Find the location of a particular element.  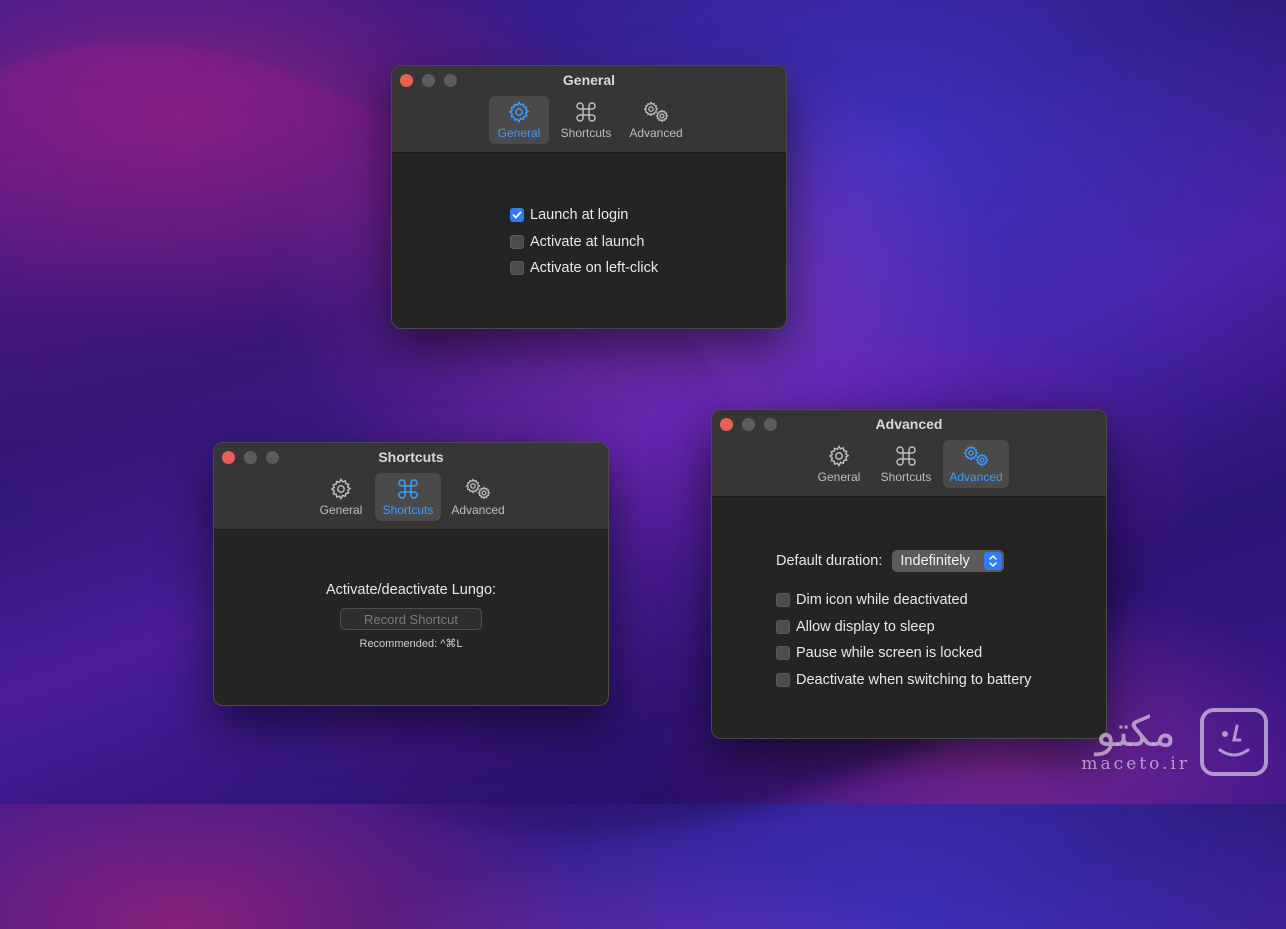

watermark-sub: maceto.ir is located at coordinates (1135, 764).